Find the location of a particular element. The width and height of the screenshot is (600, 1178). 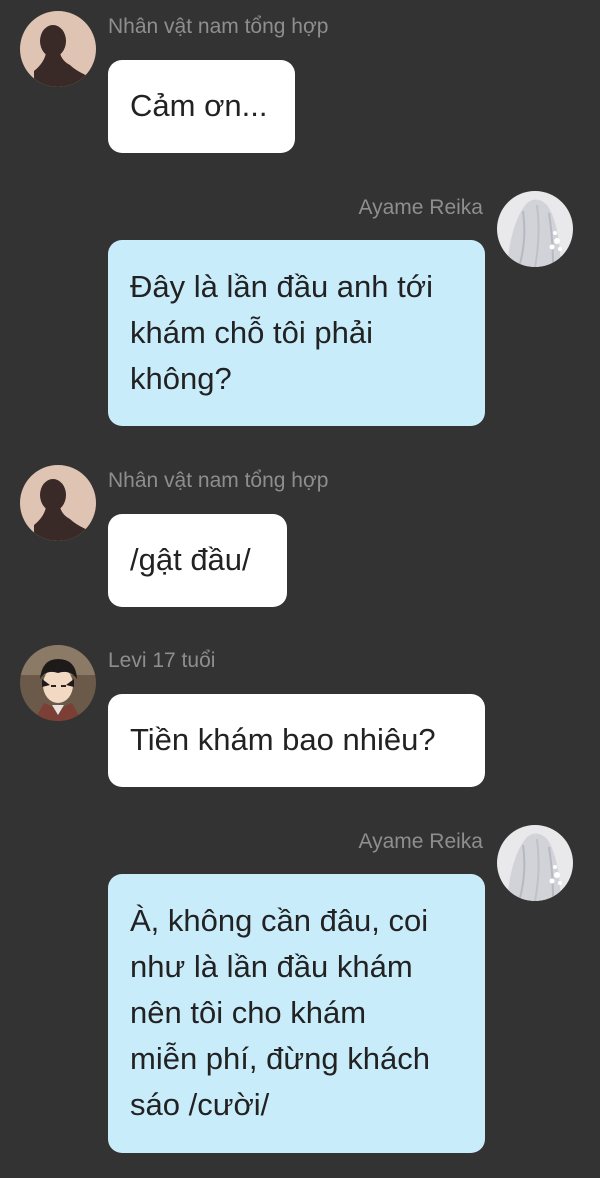

message-bubble: Tiền khám bao nhiêu? is located at coordinates (296, 740).